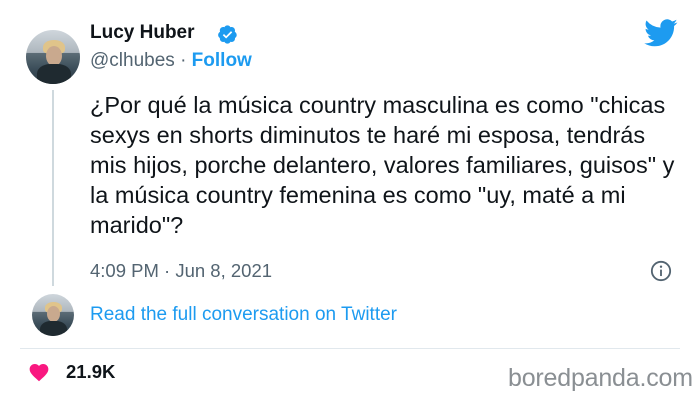 This screenshot has height=400, width=700. Describe the element at coordinates (350, 348) in the screenshot. I see `divider` at that location.